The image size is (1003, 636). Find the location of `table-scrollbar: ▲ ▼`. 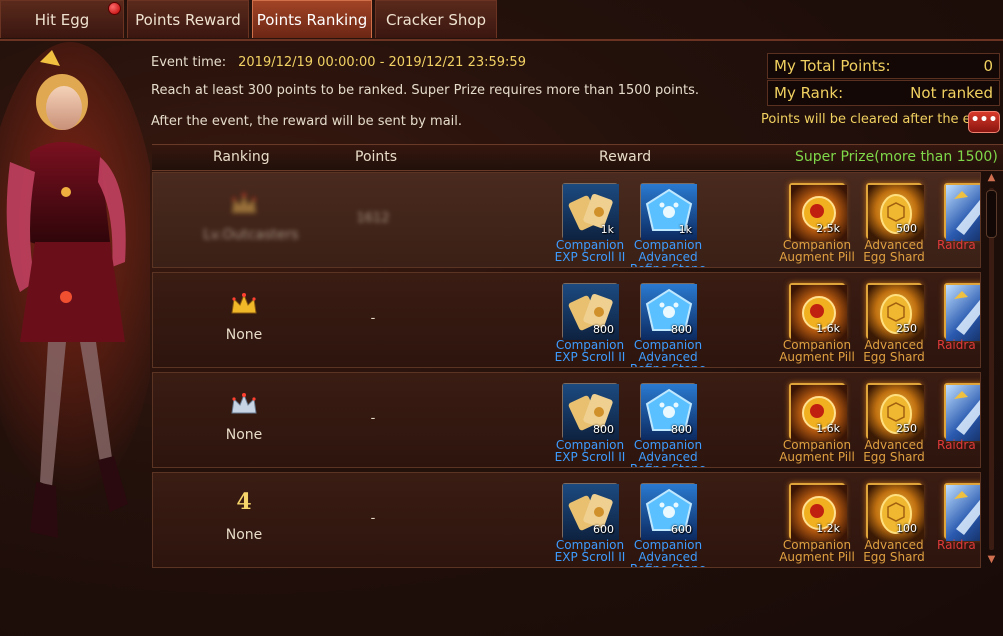

table-scrollbar: ▲ ▼ is located at coordinates (991, 370).